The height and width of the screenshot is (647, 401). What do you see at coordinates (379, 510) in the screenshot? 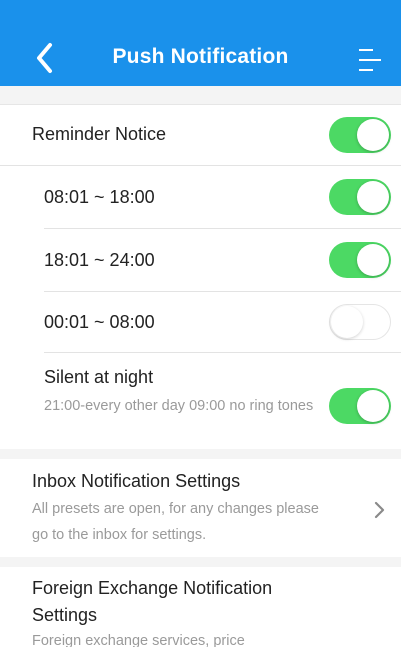
I see `chevron-right-icon` at bounding box center [379, 510].